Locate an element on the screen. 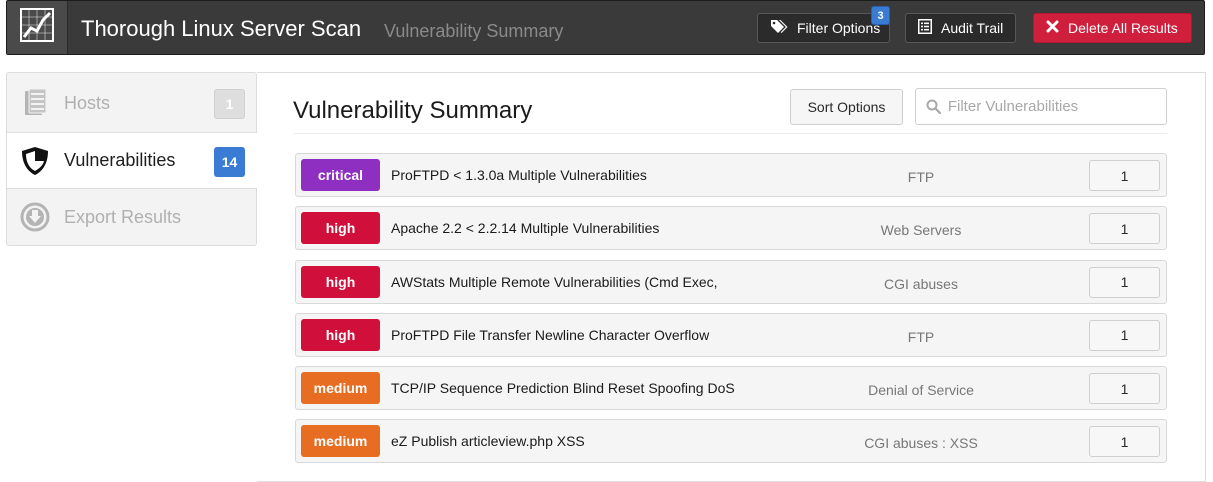  list-icon is located at coordinates (925, 28).